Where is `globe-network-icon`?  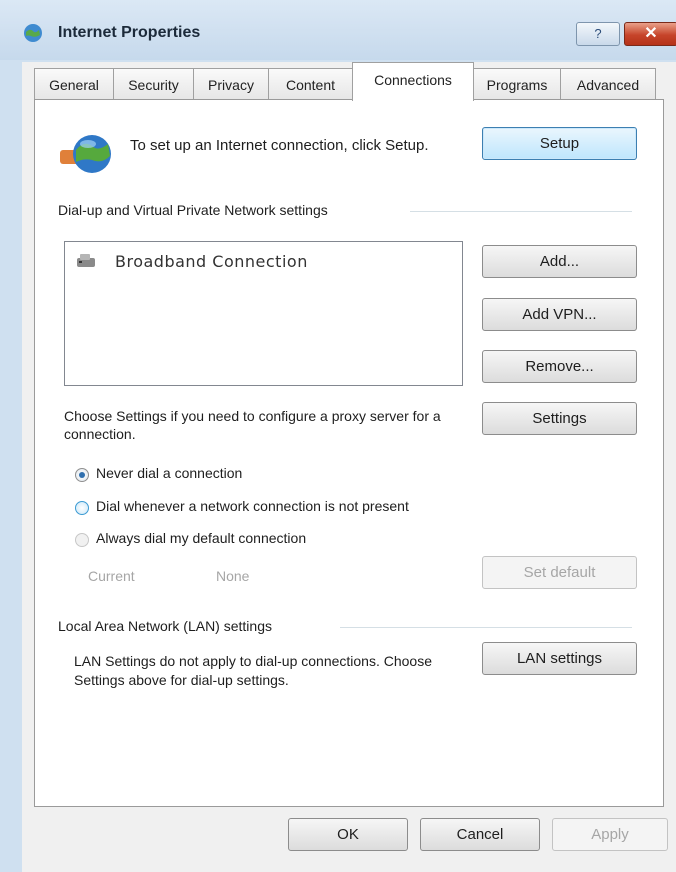
globe-network-icon is located at coordinates (85, 154).